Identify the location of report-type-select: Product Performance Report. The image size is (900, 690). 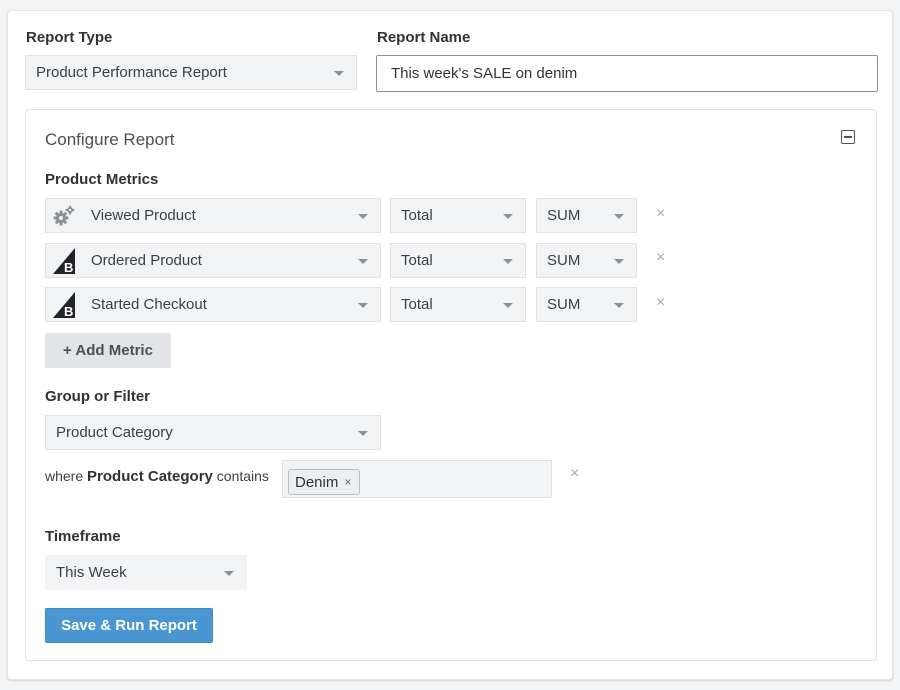
(191, 72).